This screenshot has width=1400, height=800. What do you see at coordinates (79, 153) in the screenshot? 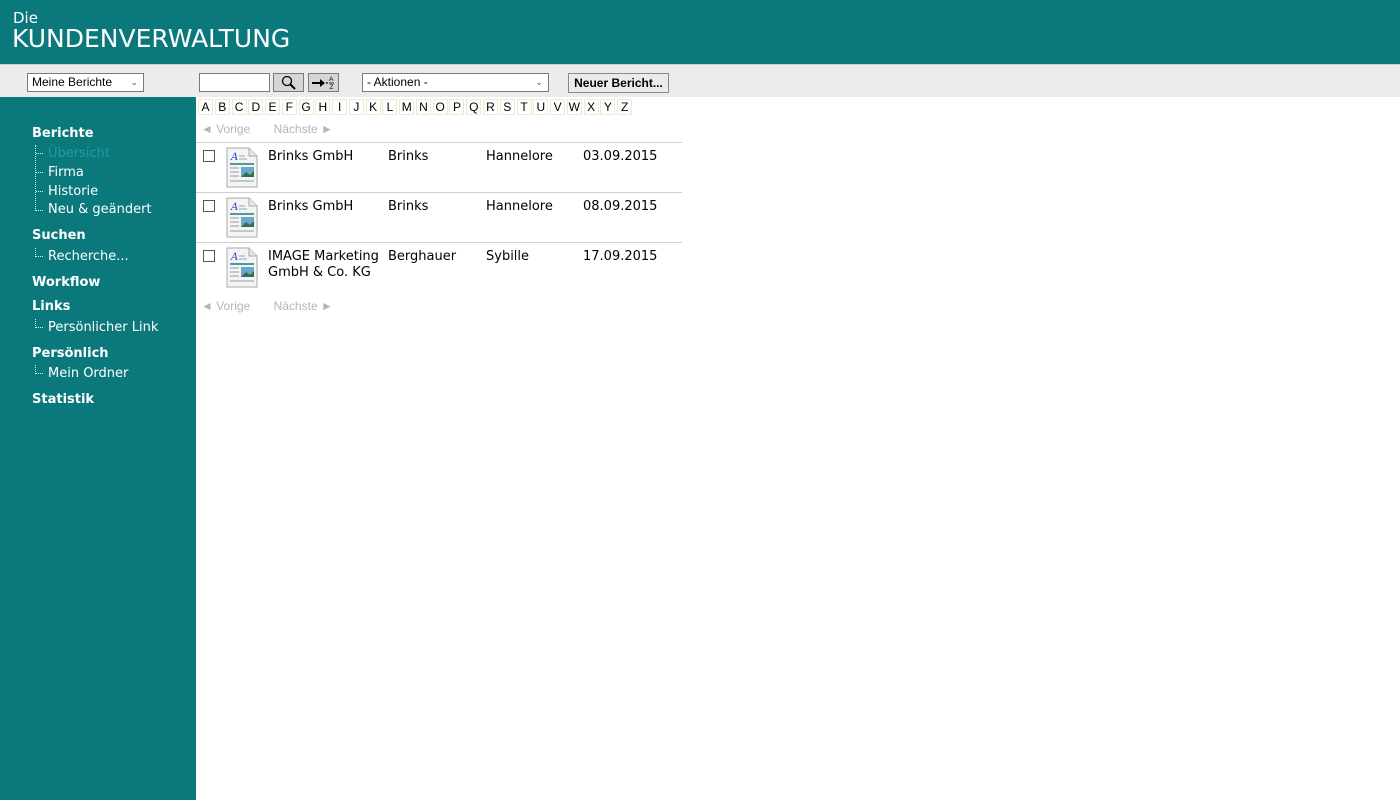
I see `nav-item-uebersicht: Übersicht` at bounding box center [79, 153].